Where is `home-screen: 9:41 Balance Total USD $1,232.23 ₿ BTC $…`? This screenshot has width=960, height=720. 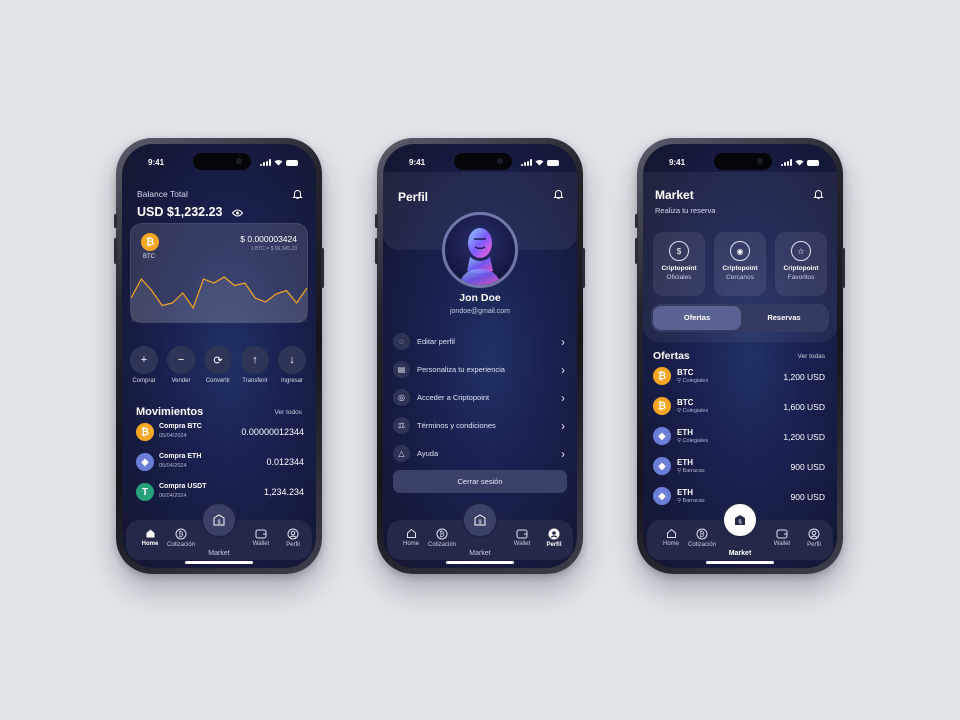
home-screen: 9:41 Balance Total USD $1,232.23 ₿ BTC $… is located at coordinates (219, 356).